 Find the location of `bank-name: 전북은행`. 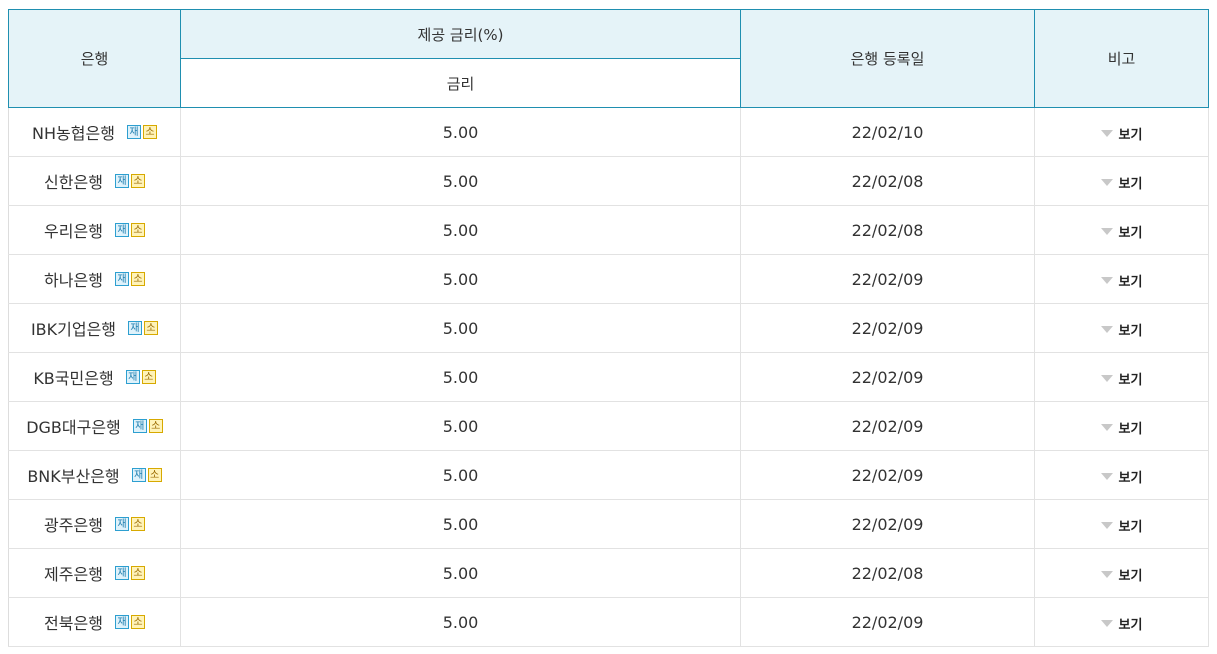

bank-name: 전북은행 is located at coordinates (73, 623).